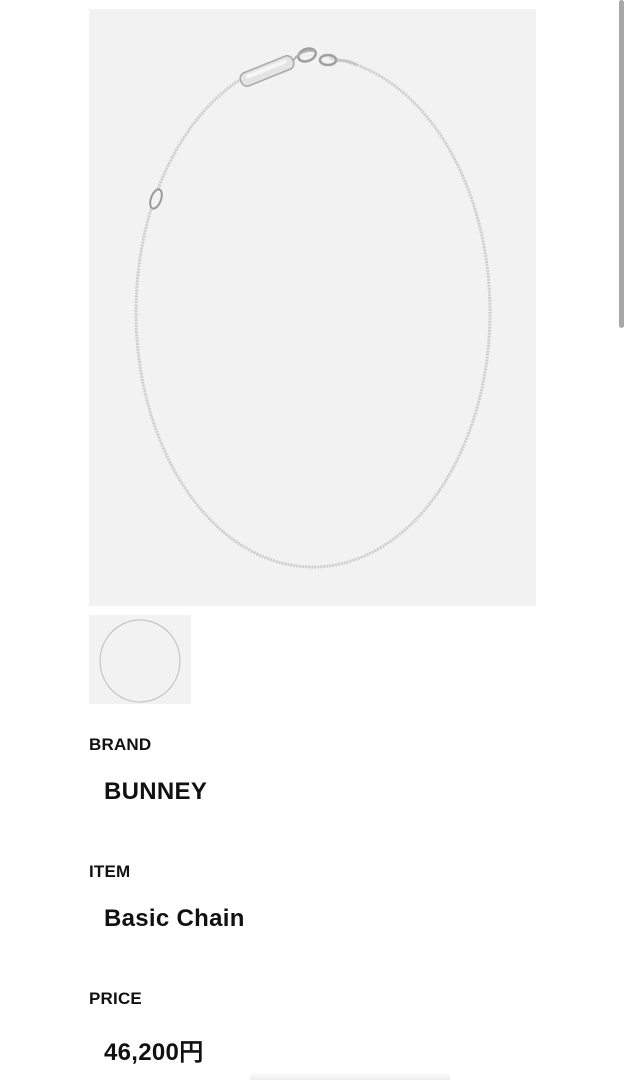 This screenshot has width=626, height=1080. Describe the element at coordinates (350, 1076) in the screenshot. I see `bottom-overlay` at that location.